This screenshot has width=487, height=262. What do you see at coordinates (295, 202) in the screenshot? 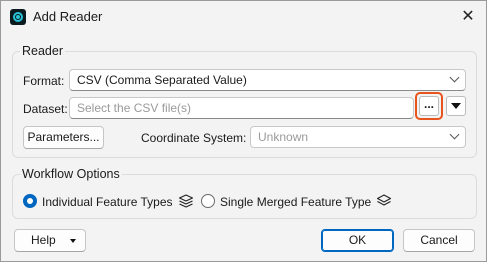
I see `single-merged-feature-type-label: Single Merged Feature Type` at bounding box center [295, 202].